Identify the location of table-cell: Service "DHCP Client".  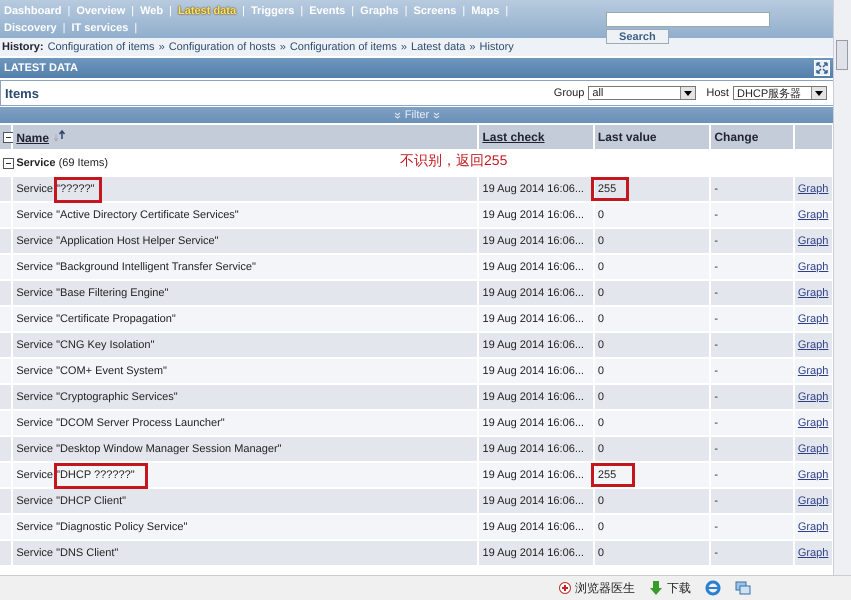
(245, 501).